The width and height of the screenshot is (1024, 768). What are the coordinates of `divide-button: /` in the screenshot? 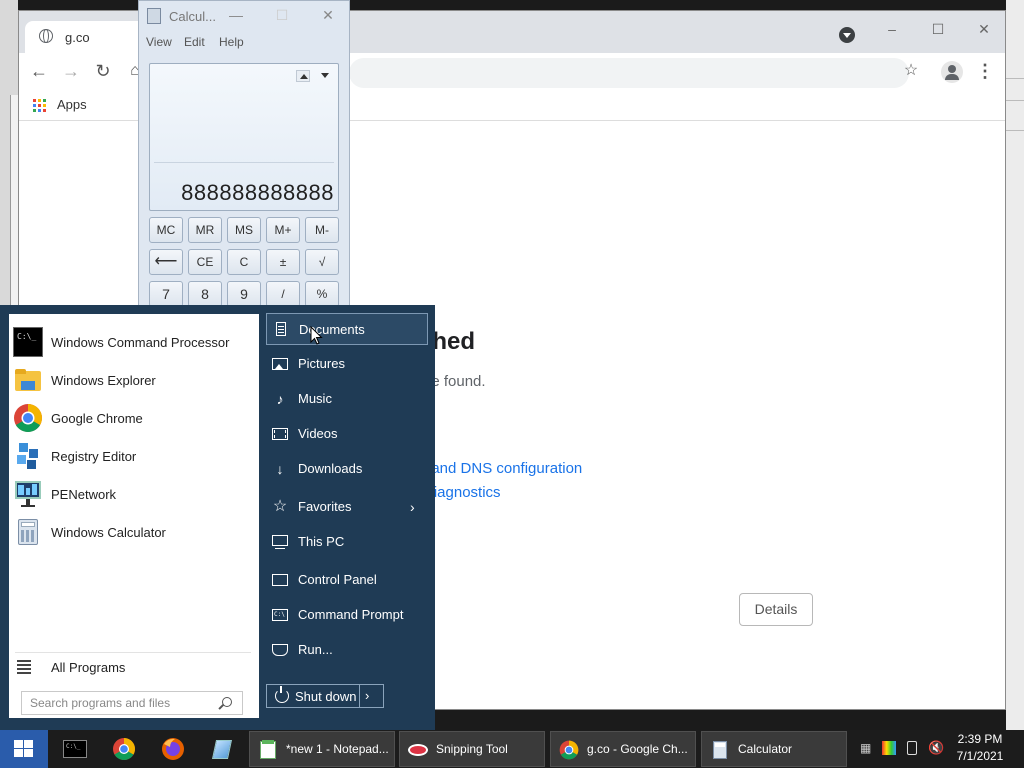 It's located at (283, 294).